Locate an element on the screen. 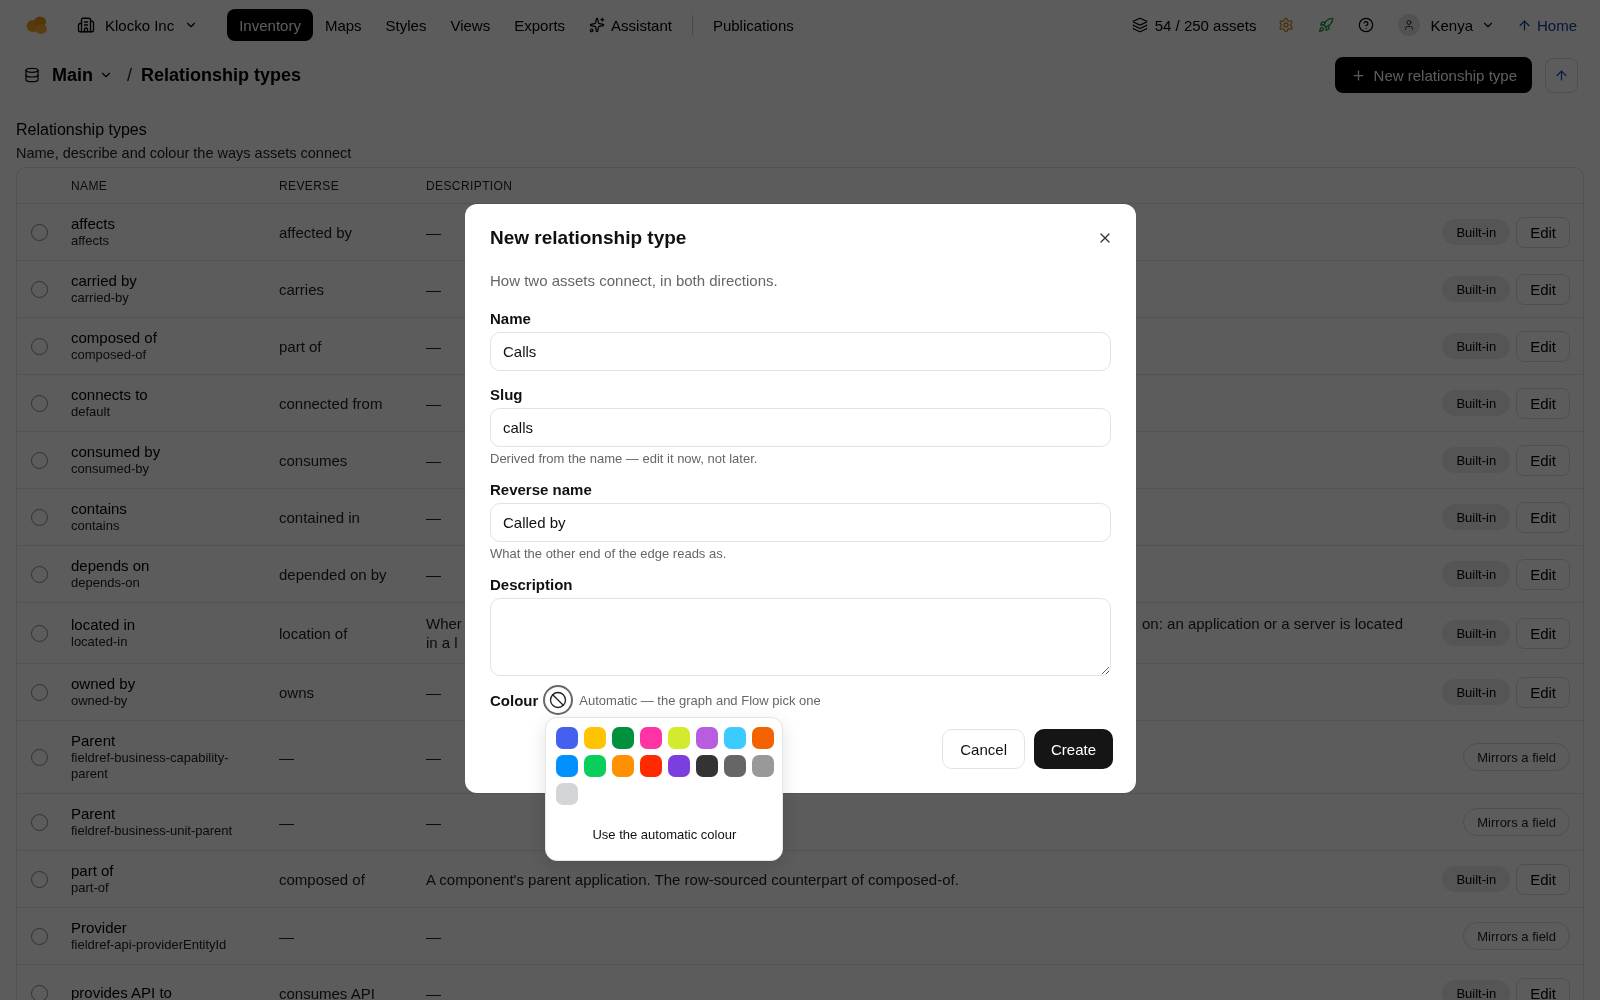 This screenshot has width=1600, height=1000. cancel-button: Cancel is located at coordinates (983, 749).